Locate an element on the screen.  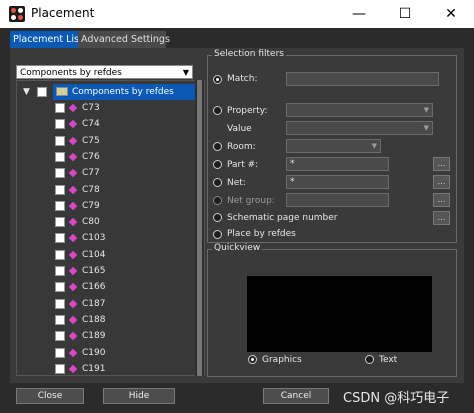
place-by-refdes-radio is located at coordinates (217, 234).